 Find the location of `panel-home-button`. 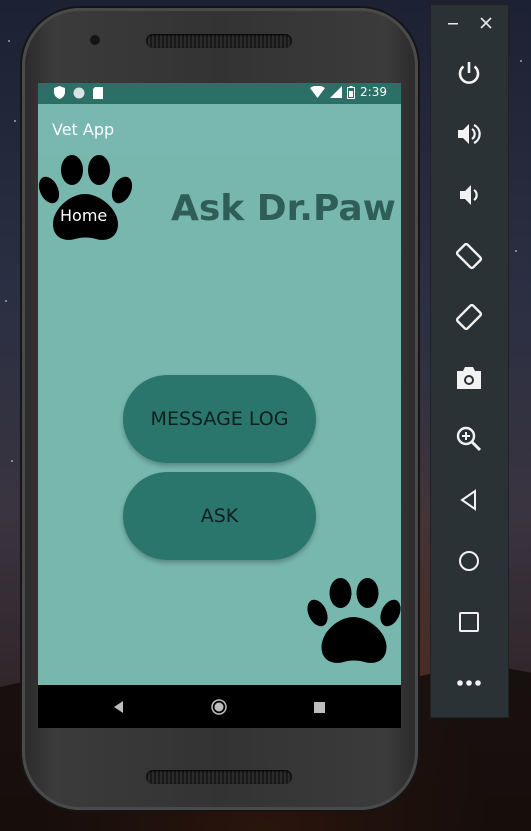

panel-home-button is located at coordinates (469, 561).